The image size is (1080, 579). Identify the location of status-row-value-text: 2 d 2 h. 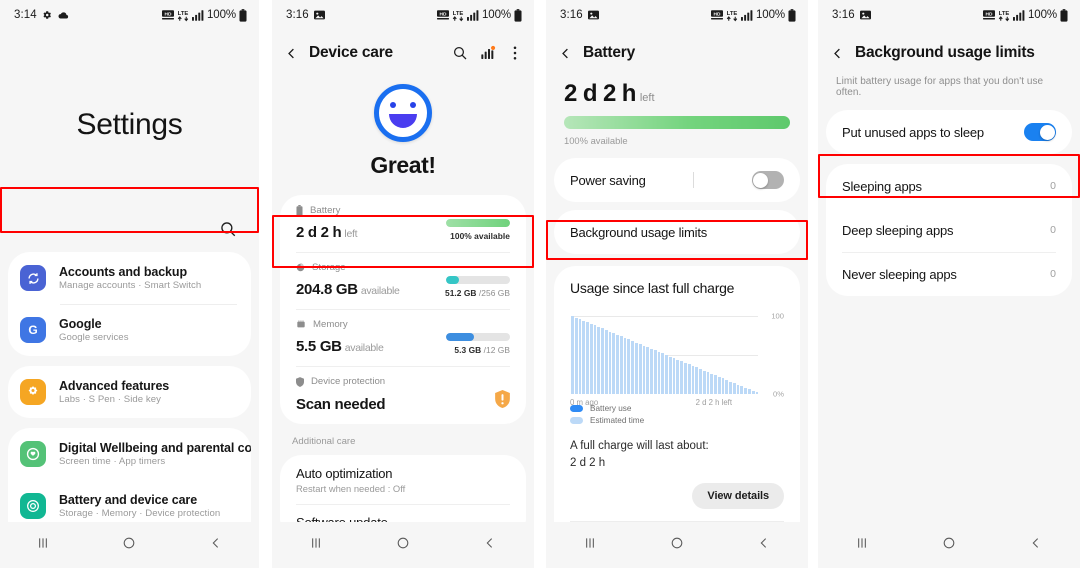
(319, 232).